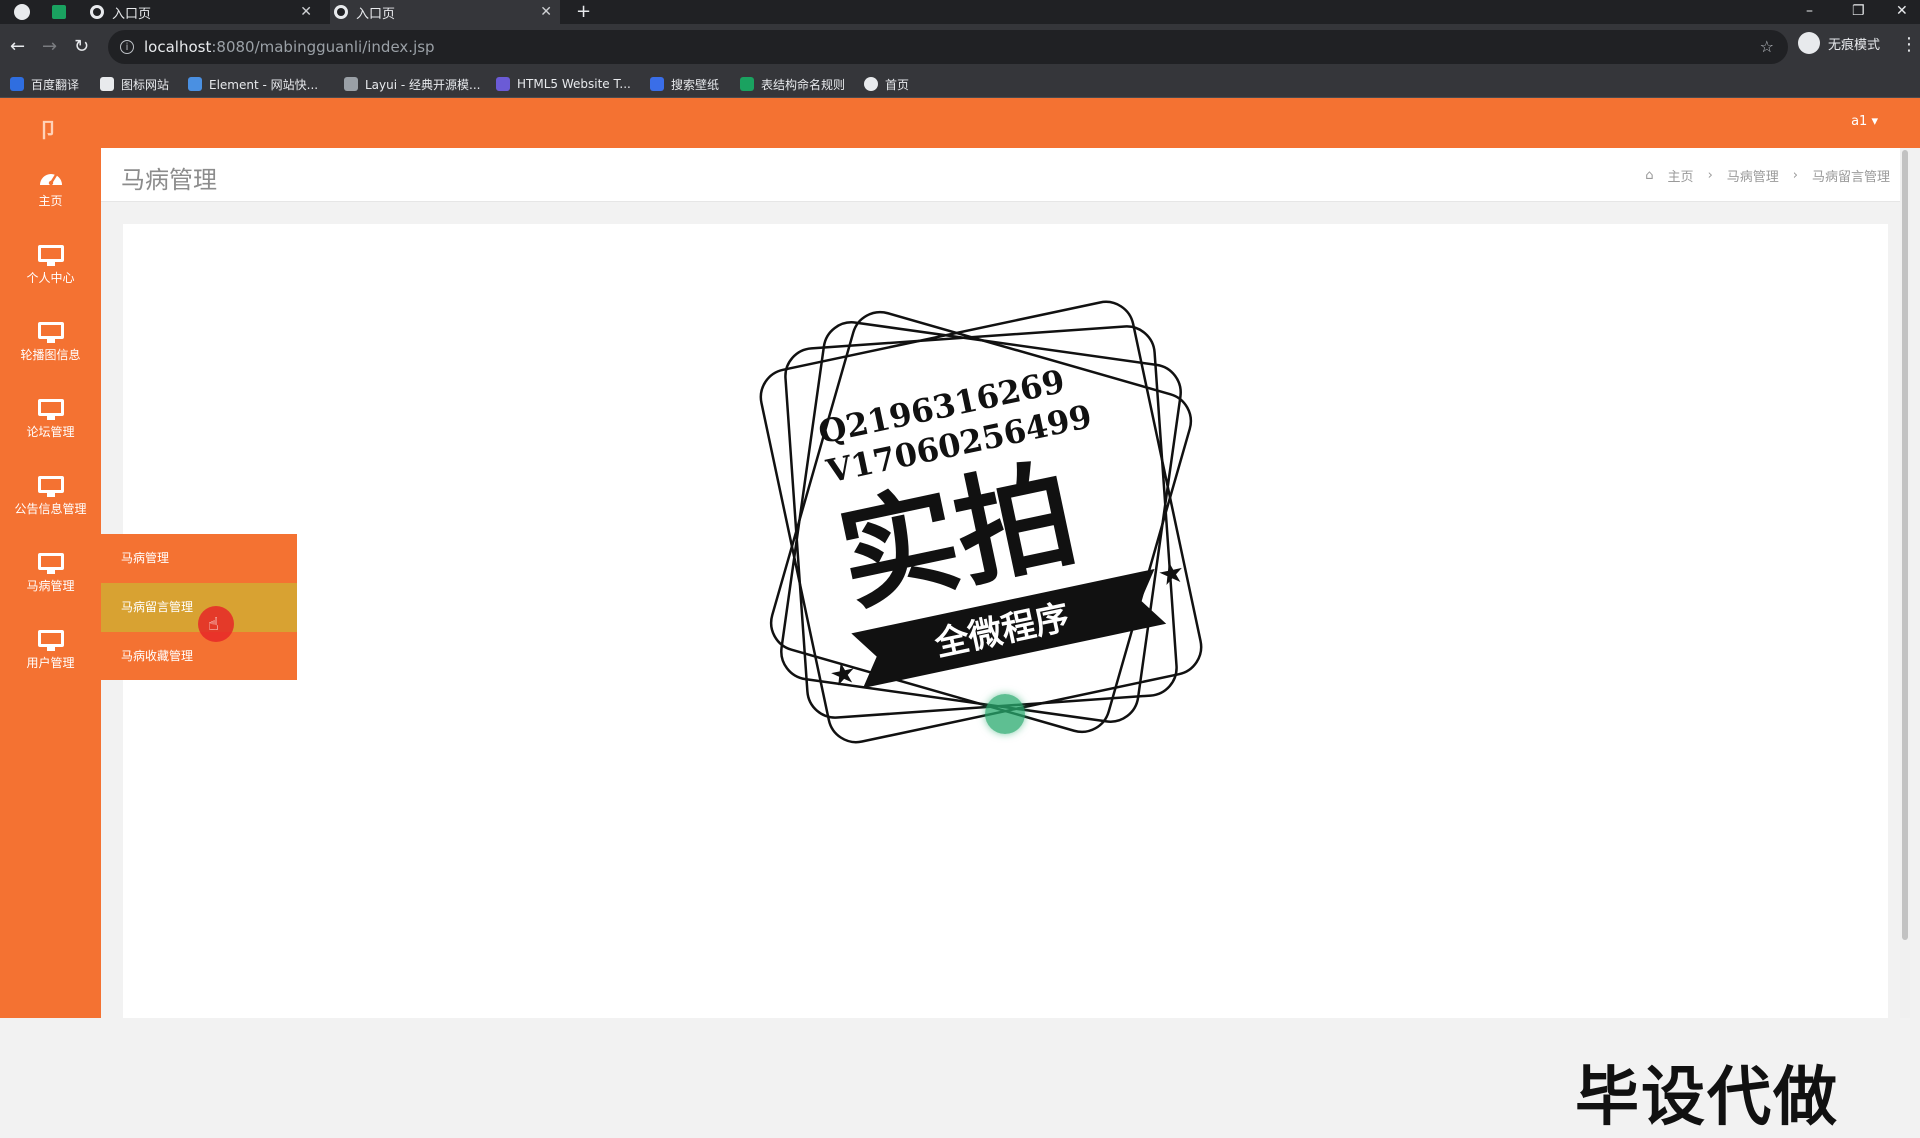 The image size is (1920, 1138). What do you see at coordinates (351, 84) in the screenshot?
I see `layui-icon` at bounding box center [351, 84].